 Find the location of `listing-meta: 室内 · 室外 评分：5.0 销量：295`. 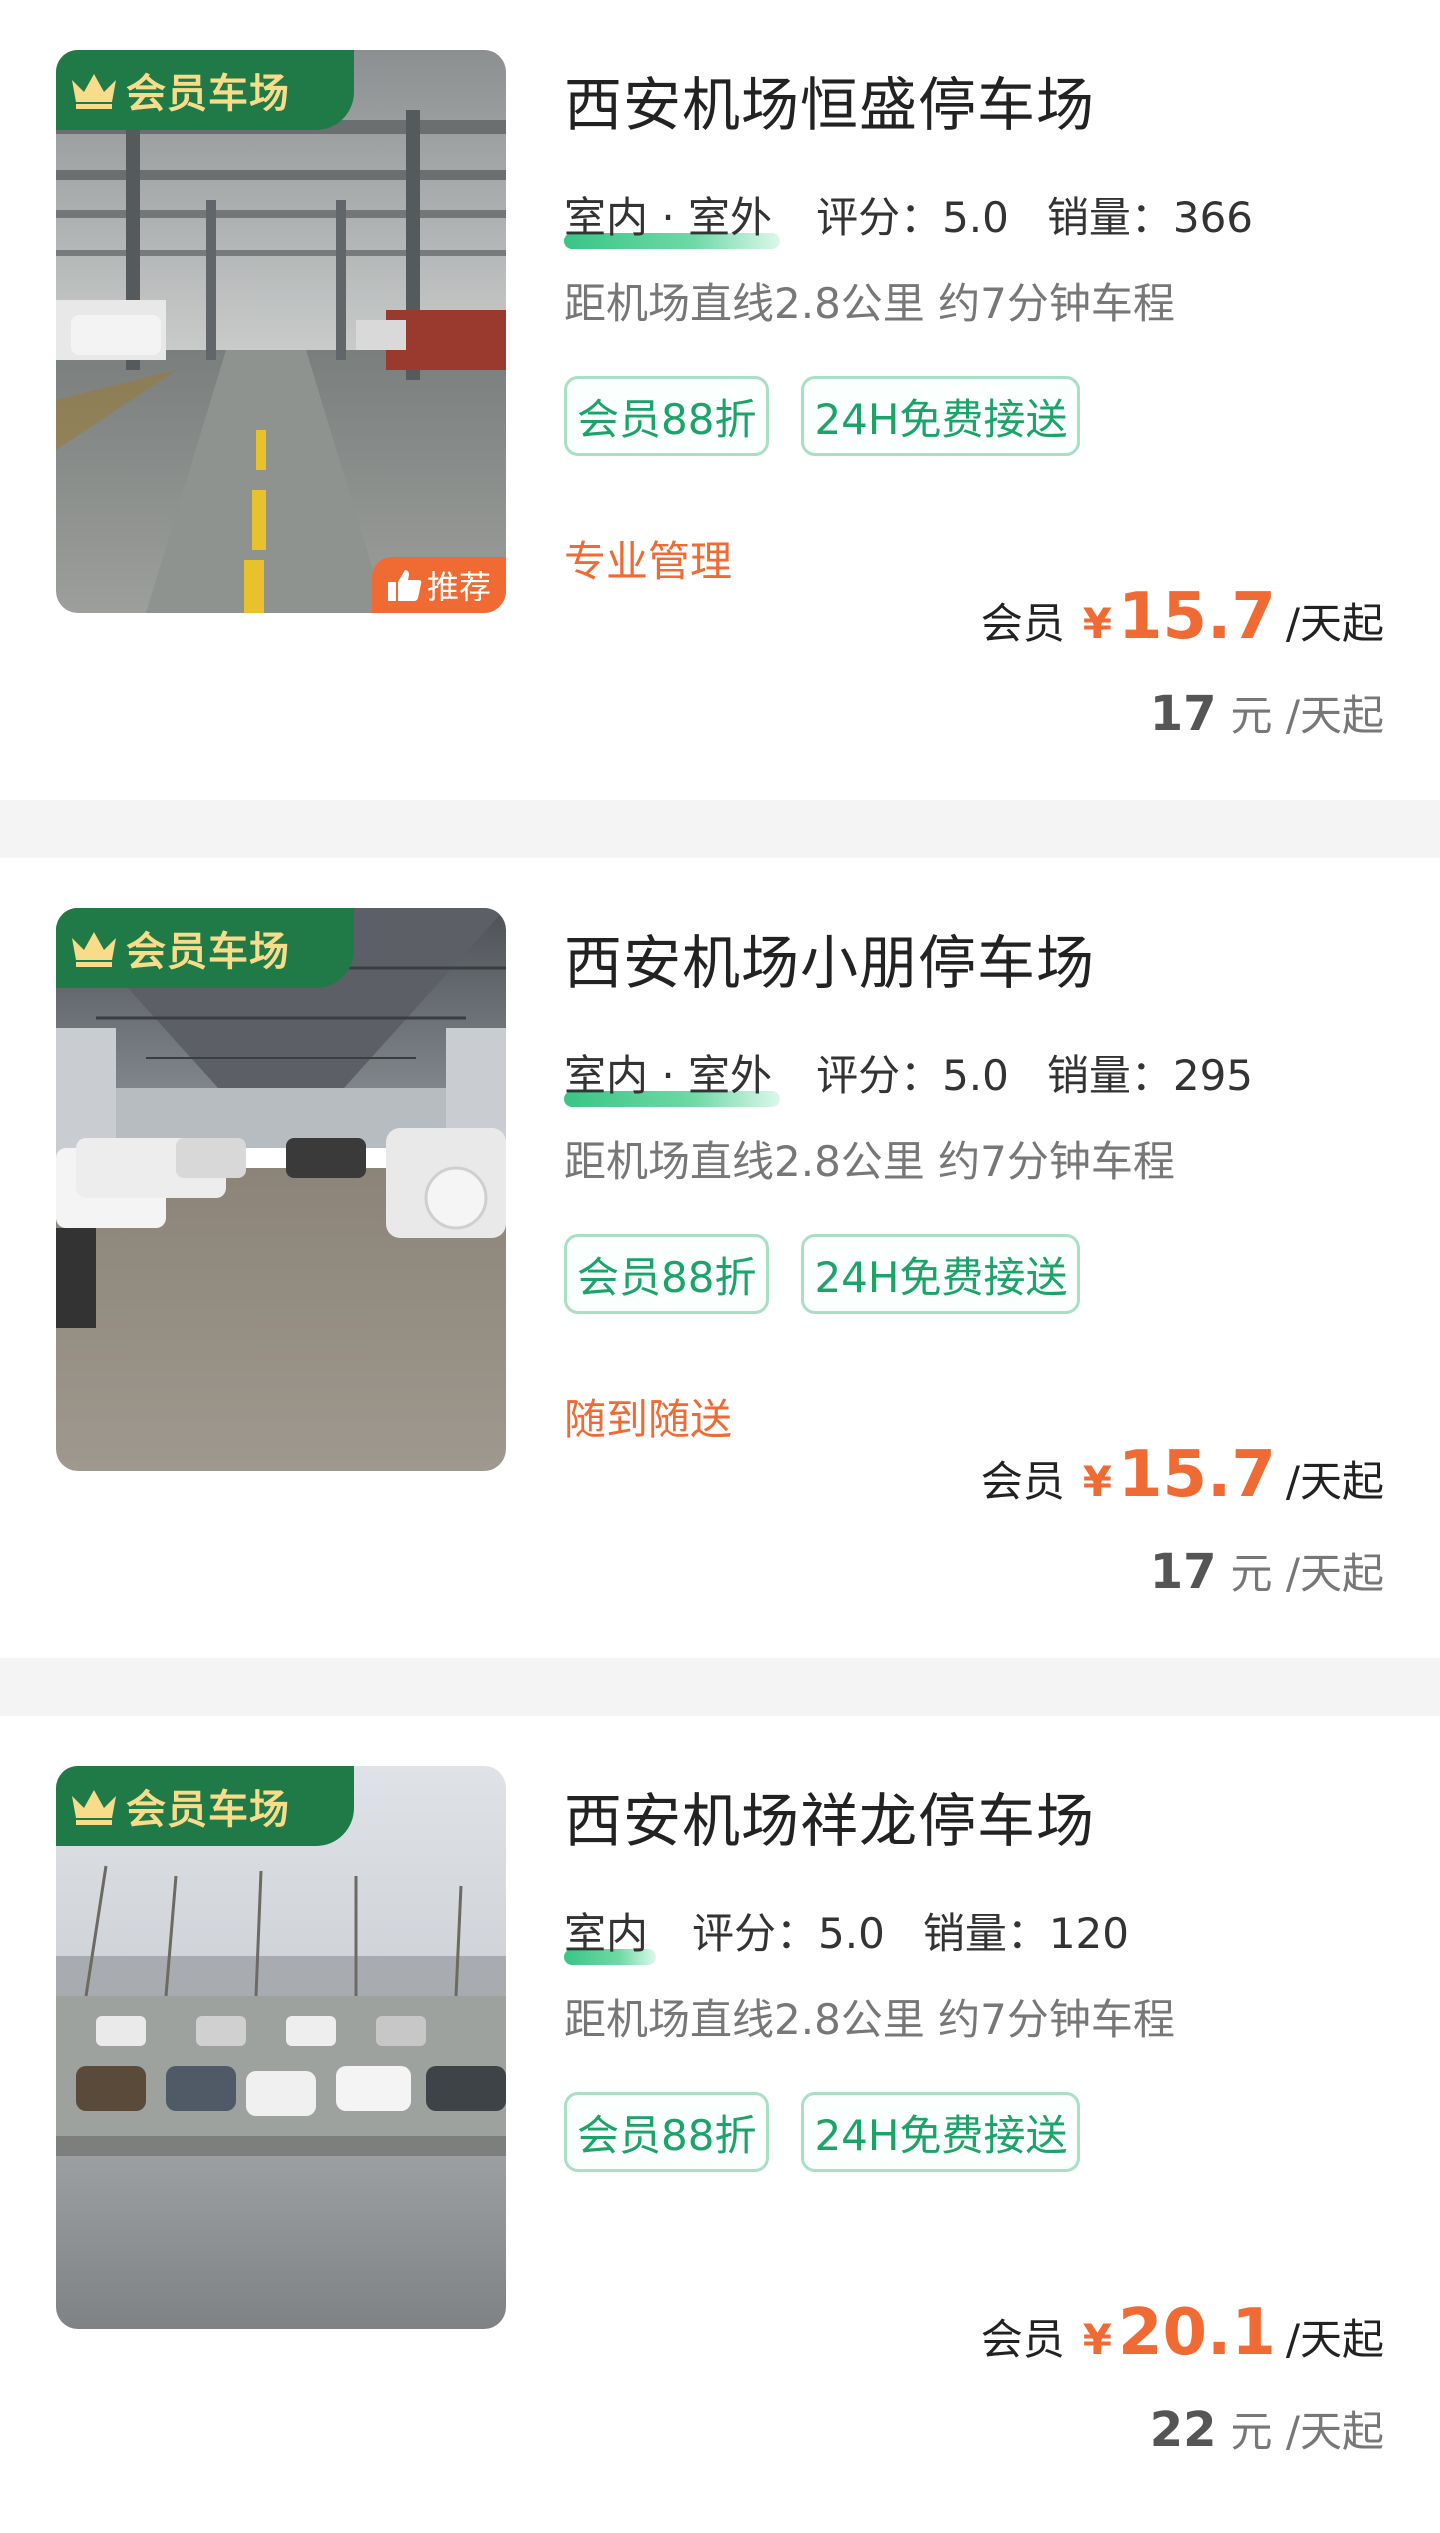

listing-meta: 室内 · 室外 评分：5.0 销量：295 is located at coordinates (909, 1074).